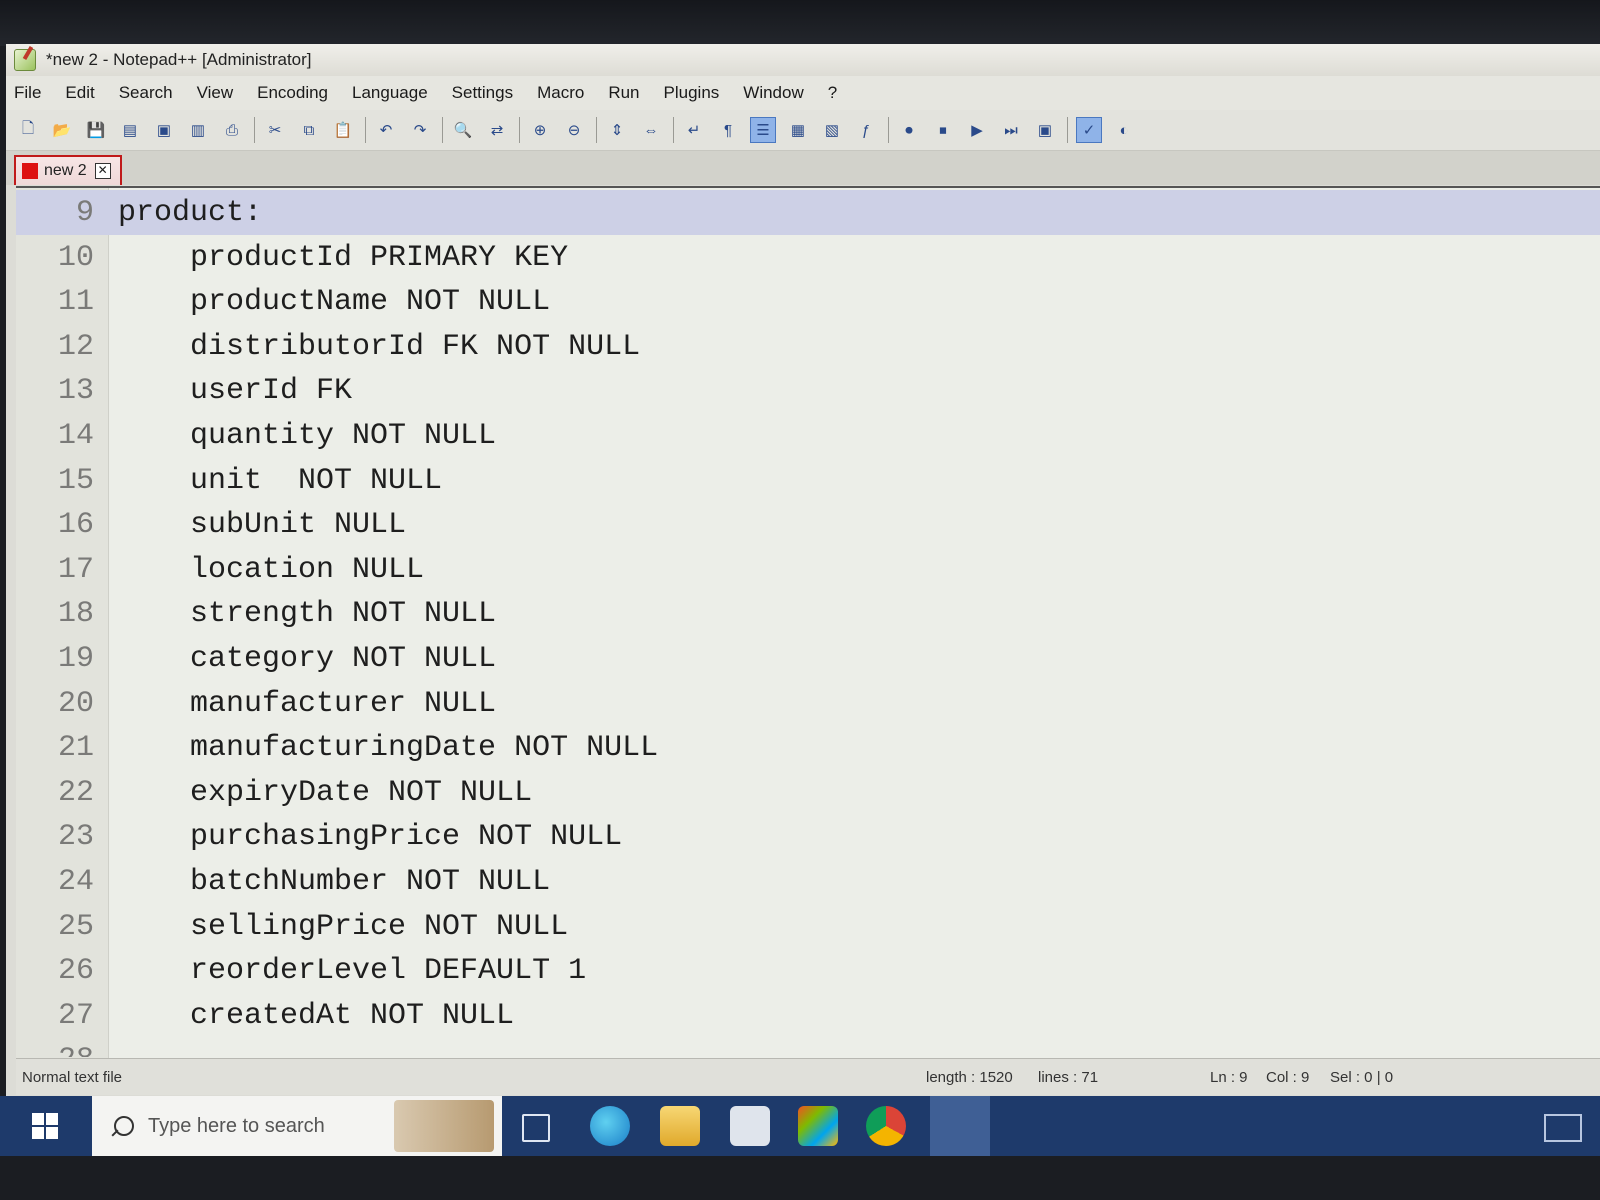  Describe the element at coordinates (235, 391) in the screenshot. I see `line-text: userId FK` at that location.